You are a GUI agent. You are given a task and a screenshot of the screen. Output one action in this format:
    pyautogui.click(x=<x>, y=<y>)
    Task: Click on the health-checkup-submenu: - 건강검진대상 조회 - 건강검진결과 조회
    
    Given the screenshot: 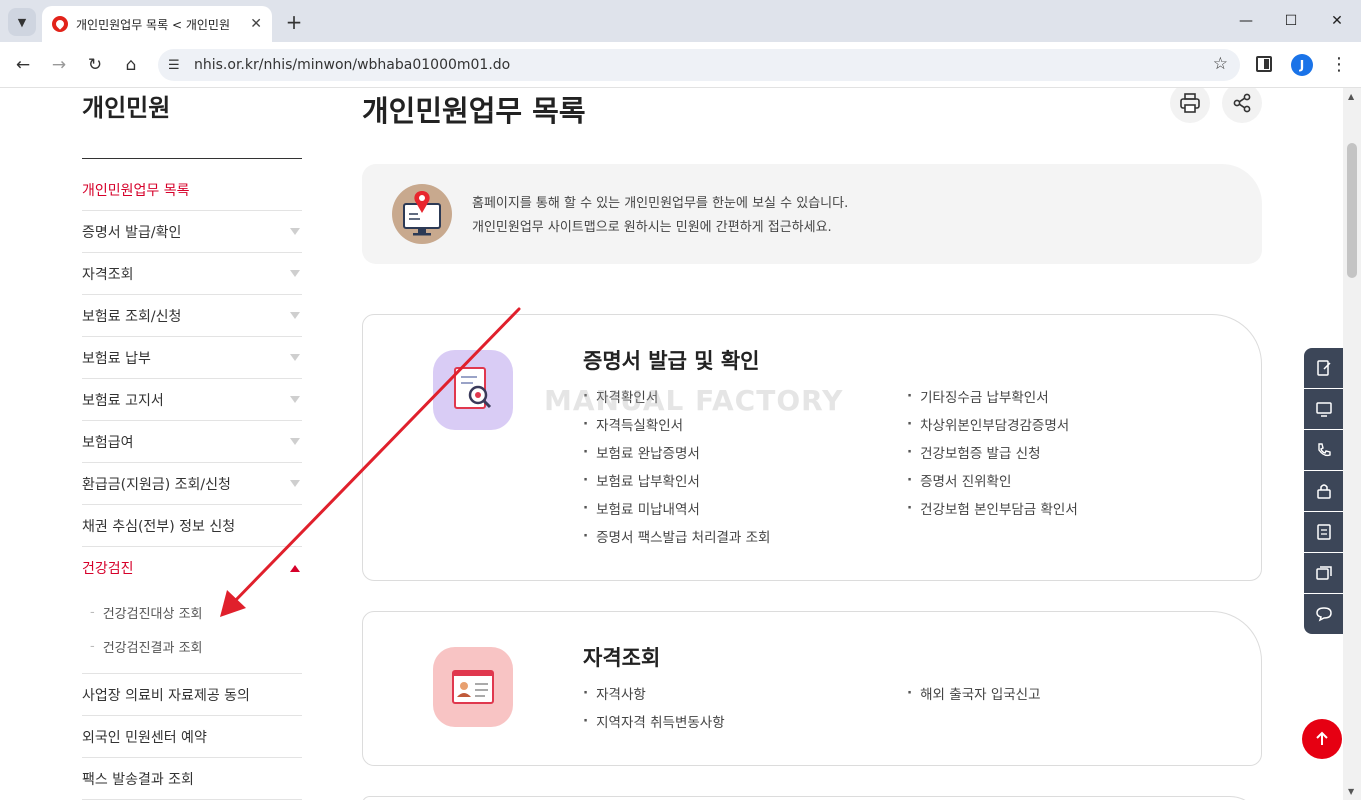 What is the action you would take?
    pyautogui.click(x=192, y=631)
    